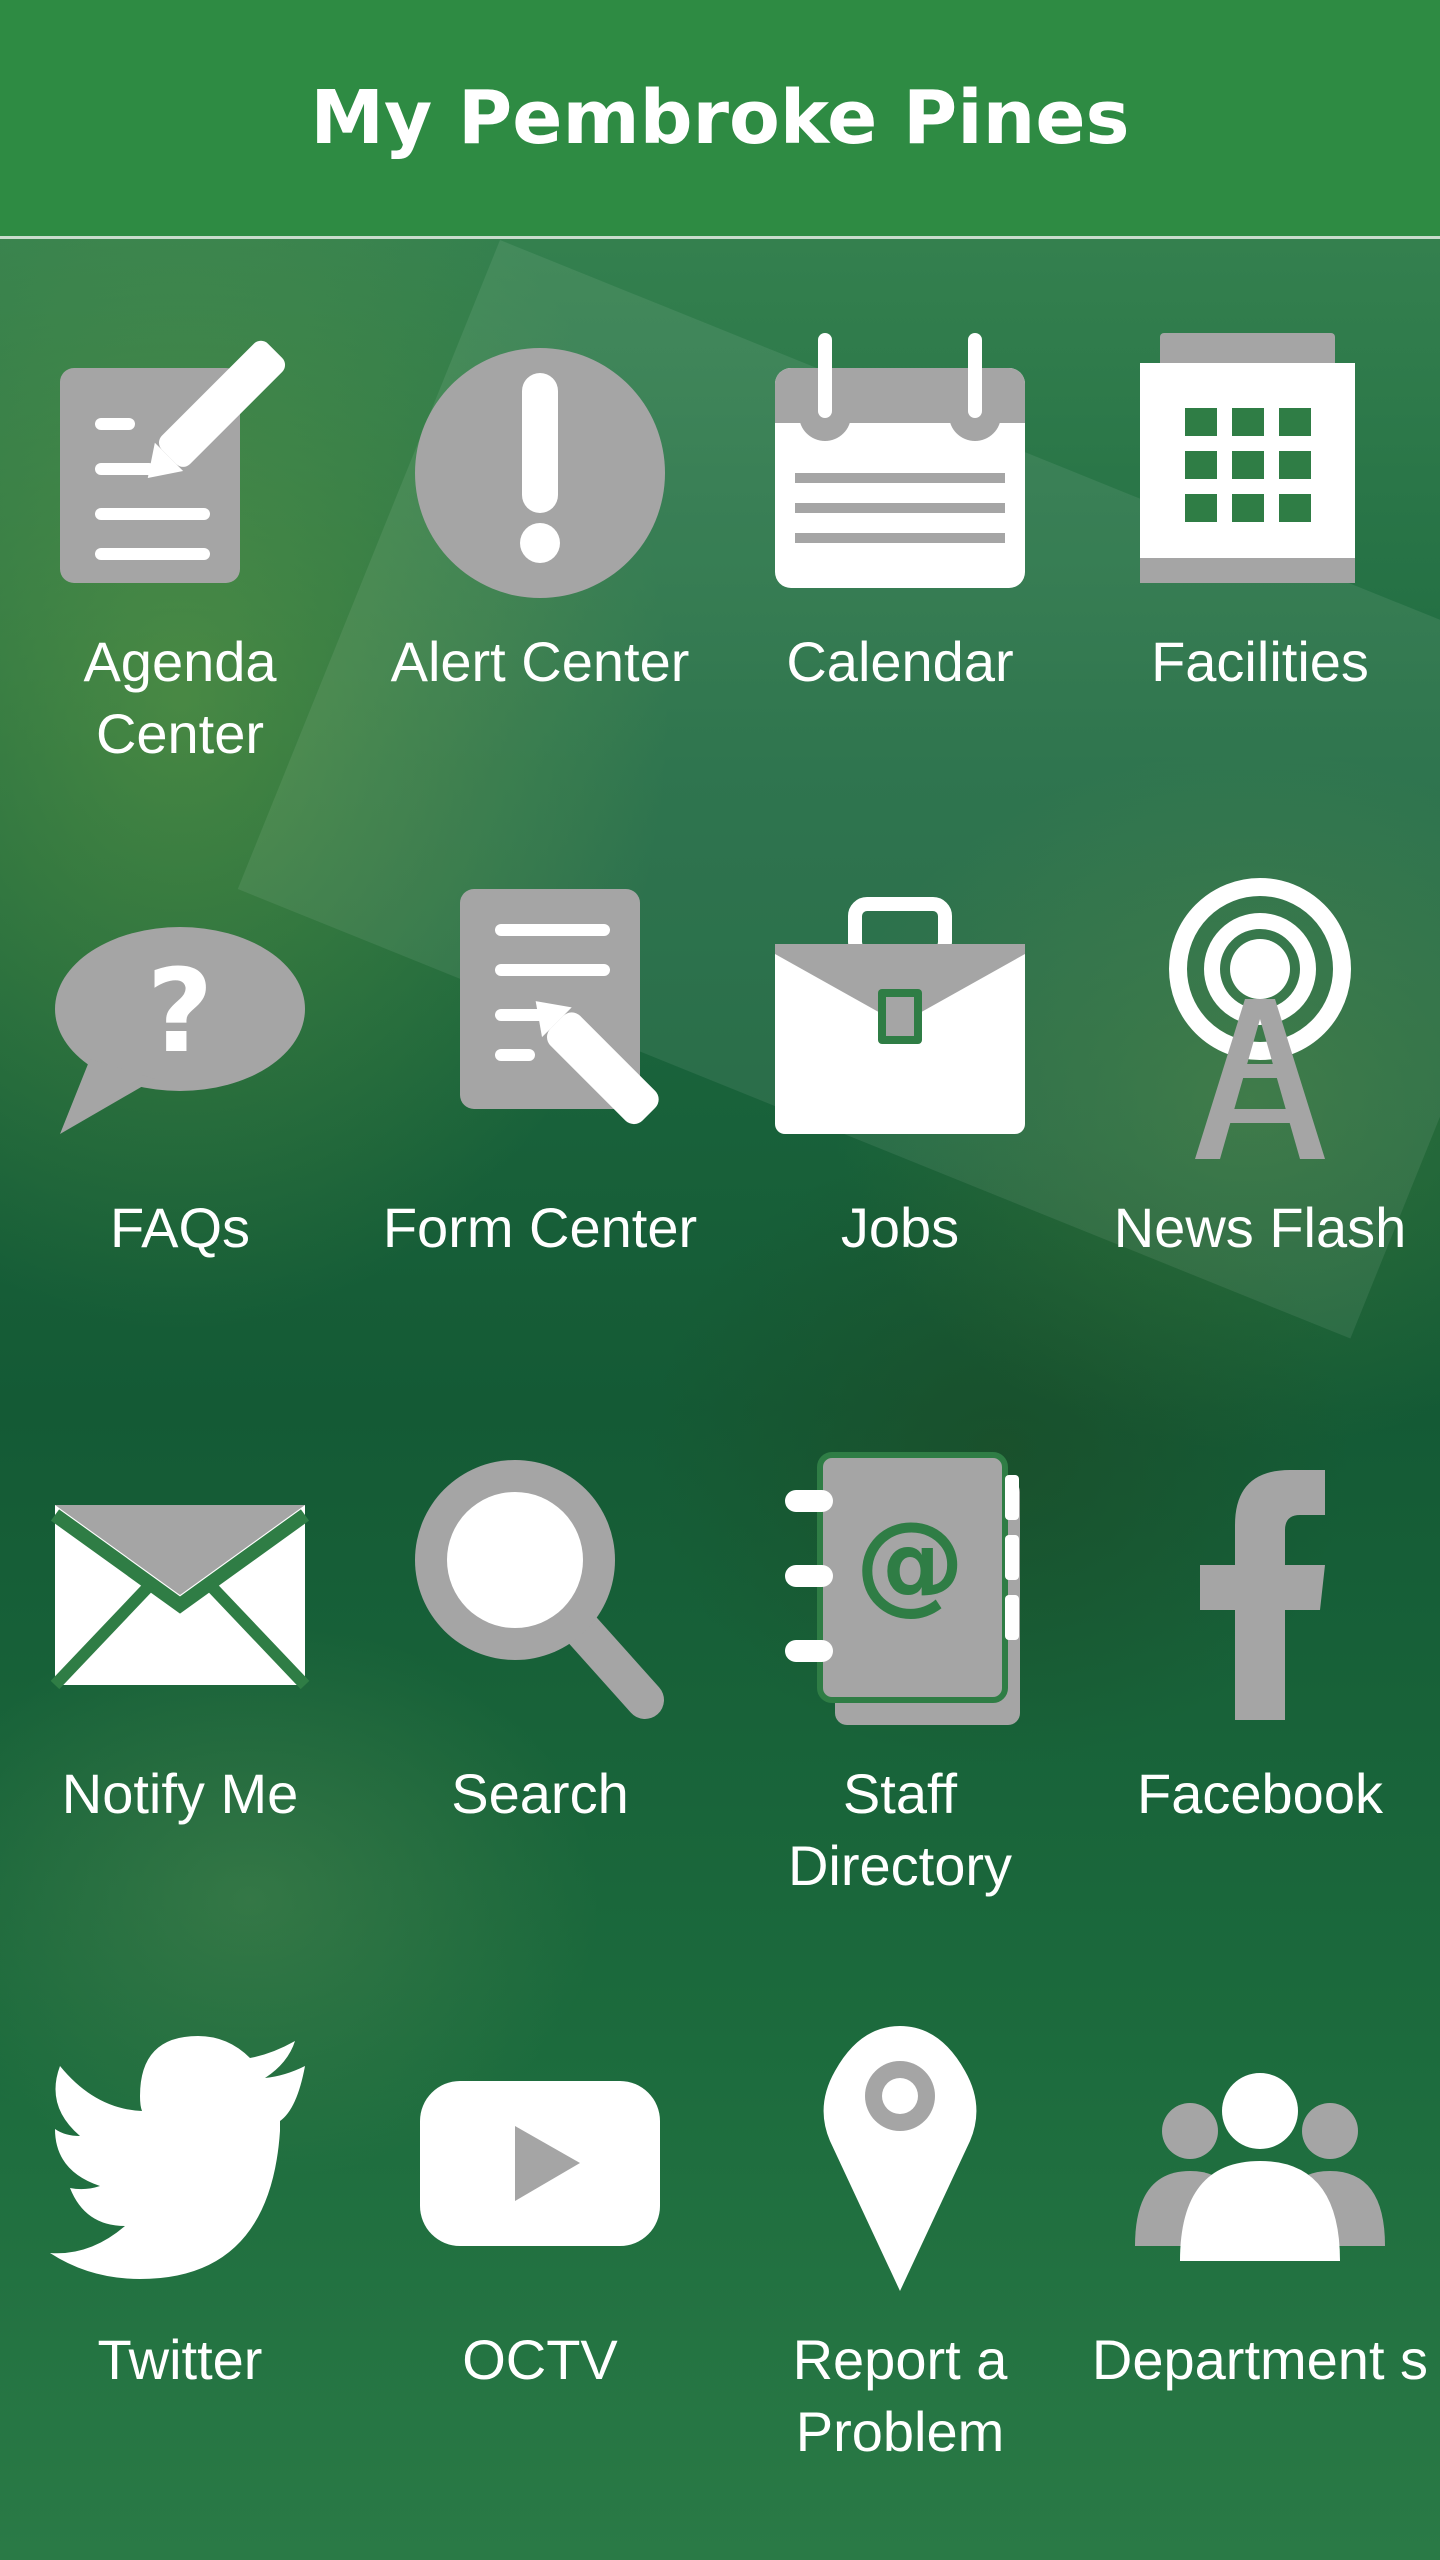 This screenshot has width=1440, height=2560. I want to click on people-icon, so click(1260, 2161).